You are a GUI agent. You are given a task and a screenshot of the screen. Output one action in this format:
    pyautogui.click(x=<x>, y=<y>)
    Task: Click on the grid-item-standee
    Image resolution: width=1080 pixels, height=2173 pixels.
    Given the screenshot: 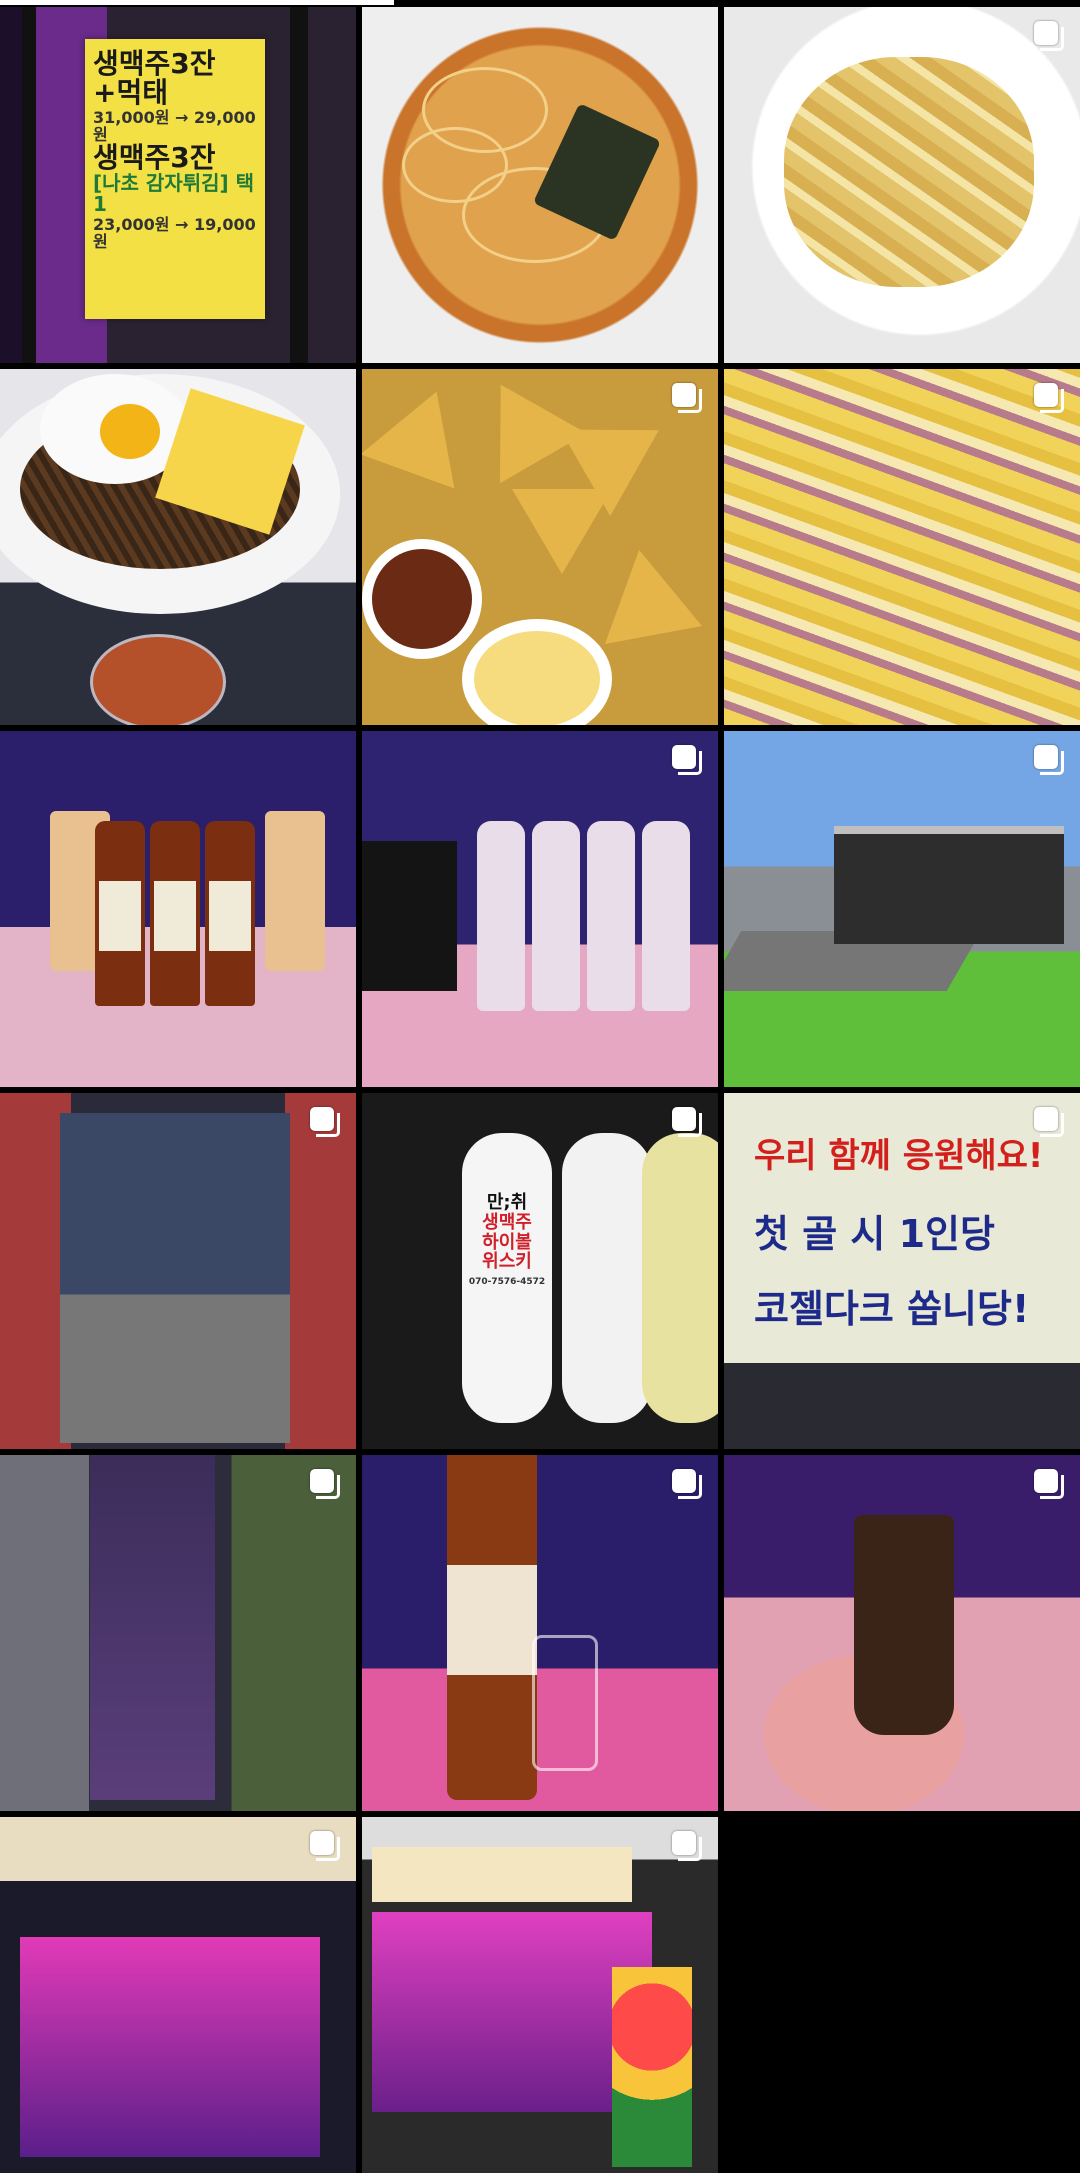 What is the action you would take?
    pyautogui.click(x=178, y=1633)
    